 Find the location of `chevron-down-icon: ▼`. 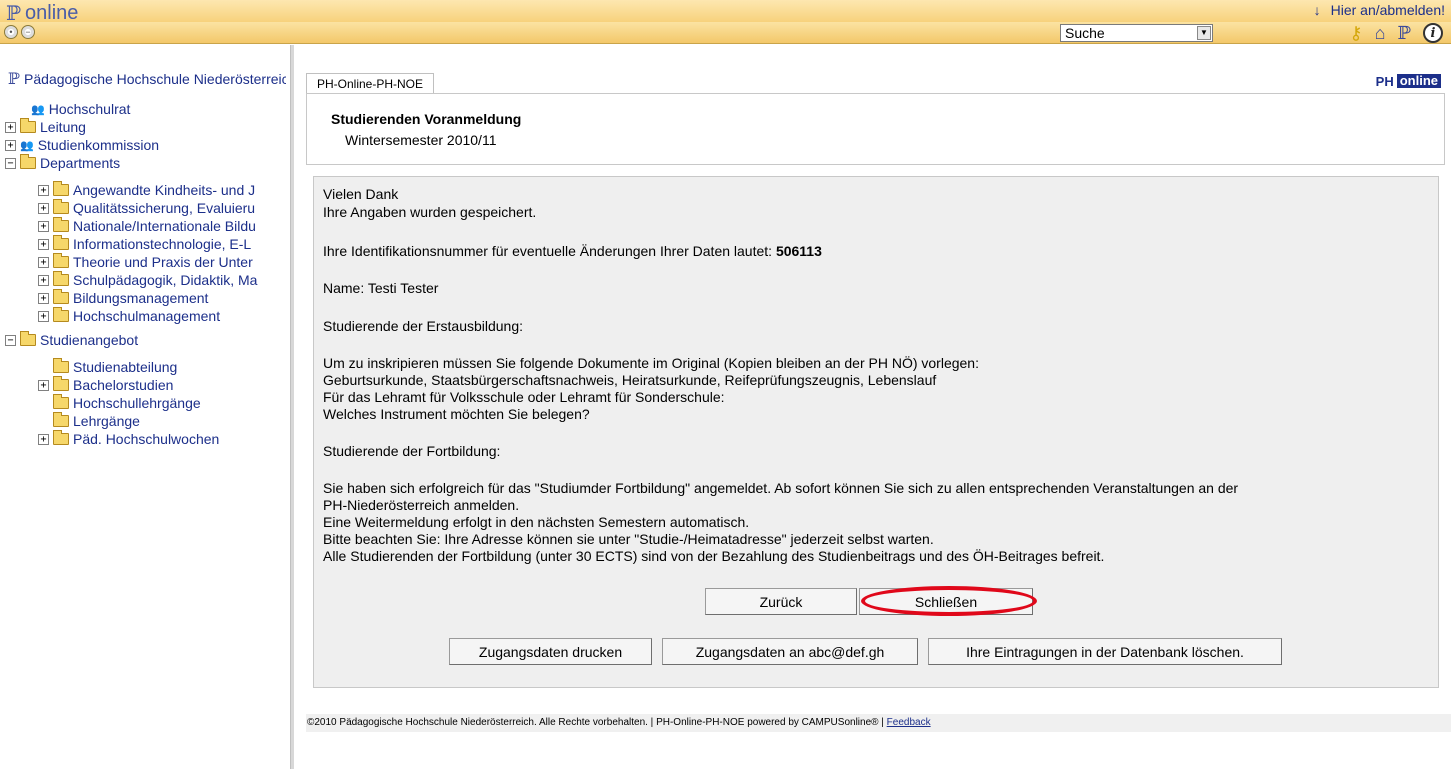

chevron-down-icon: ▼ is located at coordinates (1204, 33).